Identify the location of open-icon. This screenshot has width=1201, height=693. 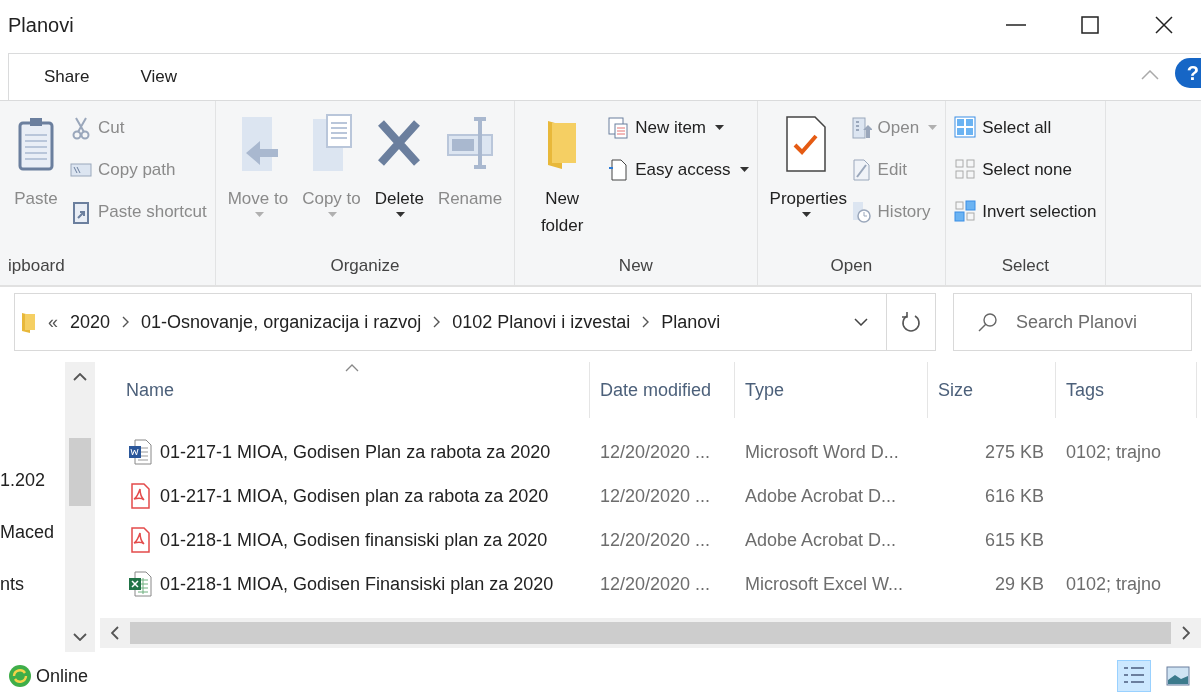
(860, 127).